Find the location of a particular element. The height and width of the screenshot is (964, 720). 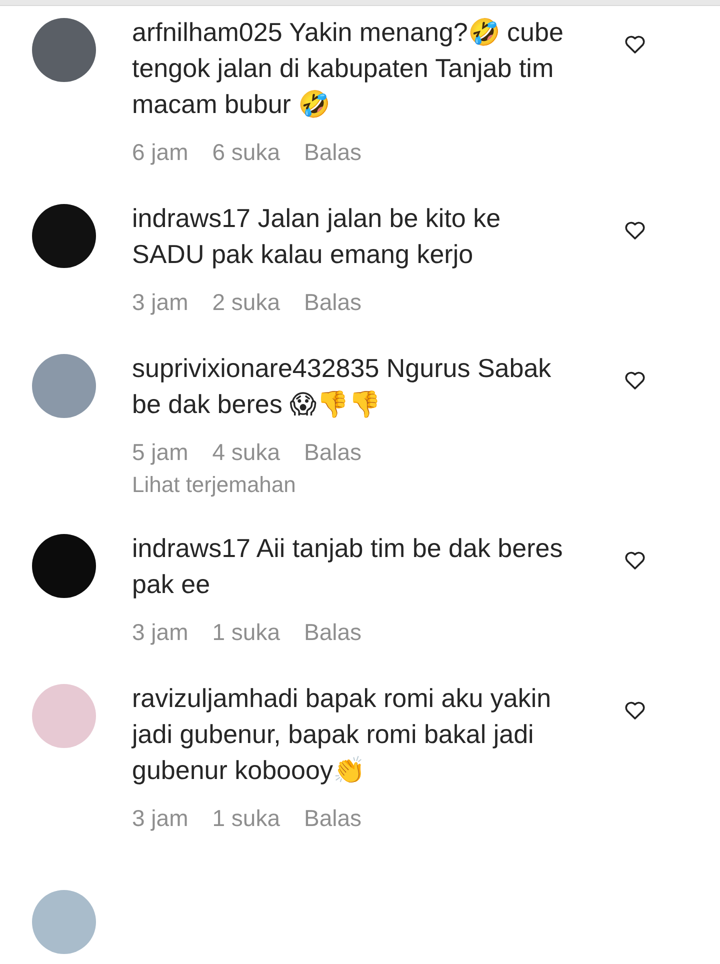

comment-text: arfnilham025 Yakin menang?🤣 cube tengok jalan di kabupaten Tanjab tim macam bubur 🤣 is located at coordinates (348, 68).